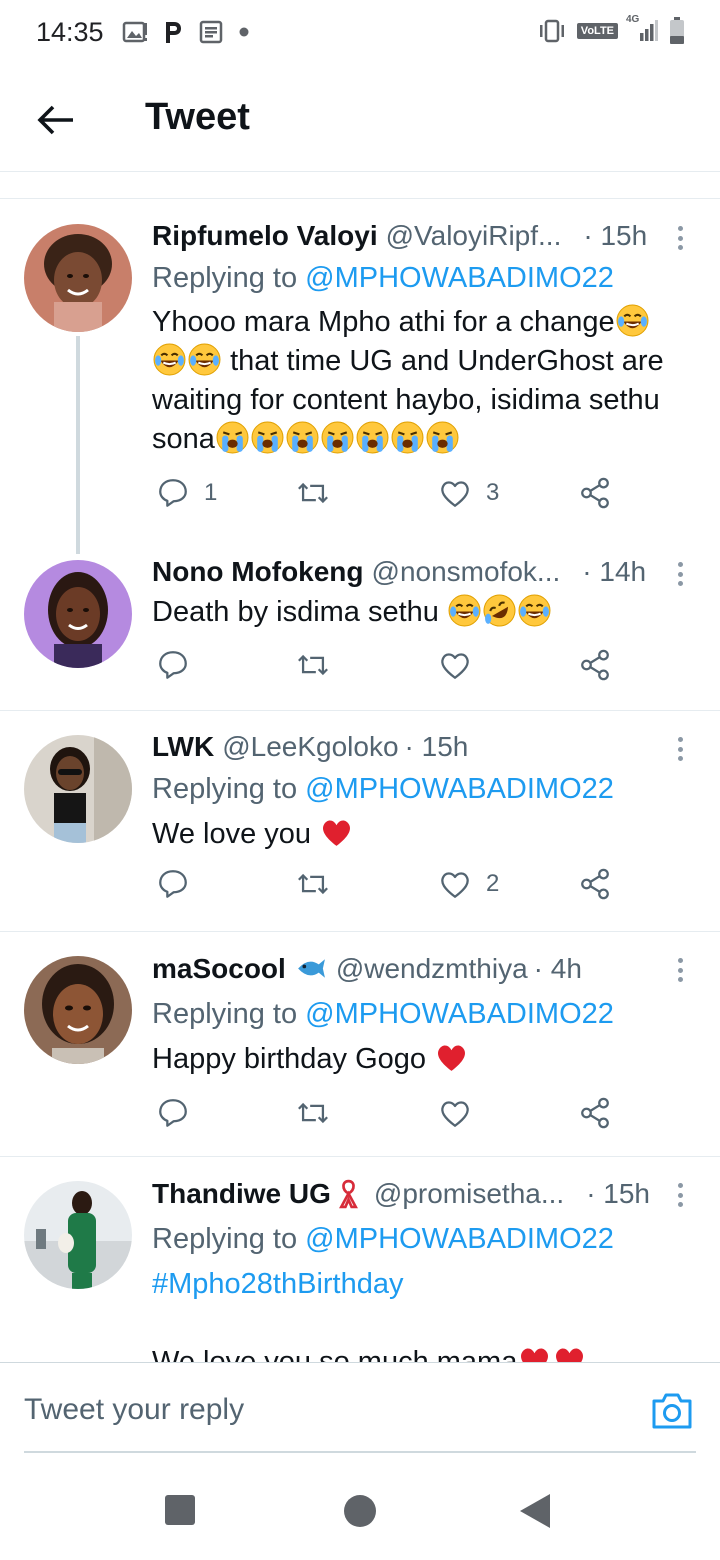 Image resolution: width=720 pixels, height=1560 pixels. What do you see at coordinates (493, 492) in the screenshot?
I see `like-count: 3` at bounding box center [493, 492].